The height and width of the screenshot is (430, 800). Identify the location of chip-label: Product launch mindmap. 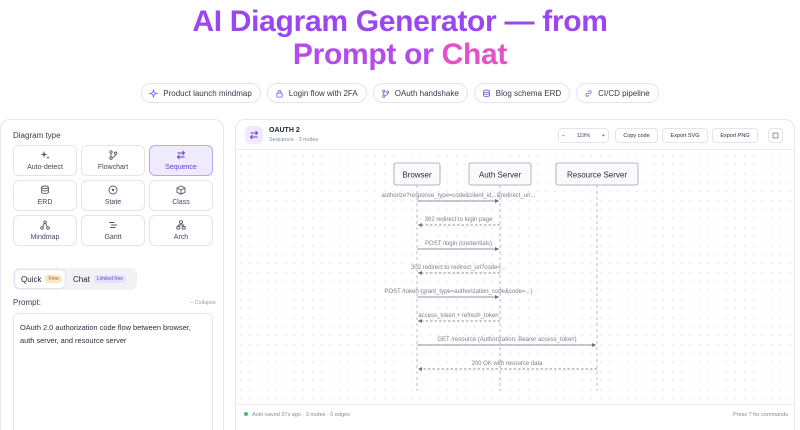
(207, 93).